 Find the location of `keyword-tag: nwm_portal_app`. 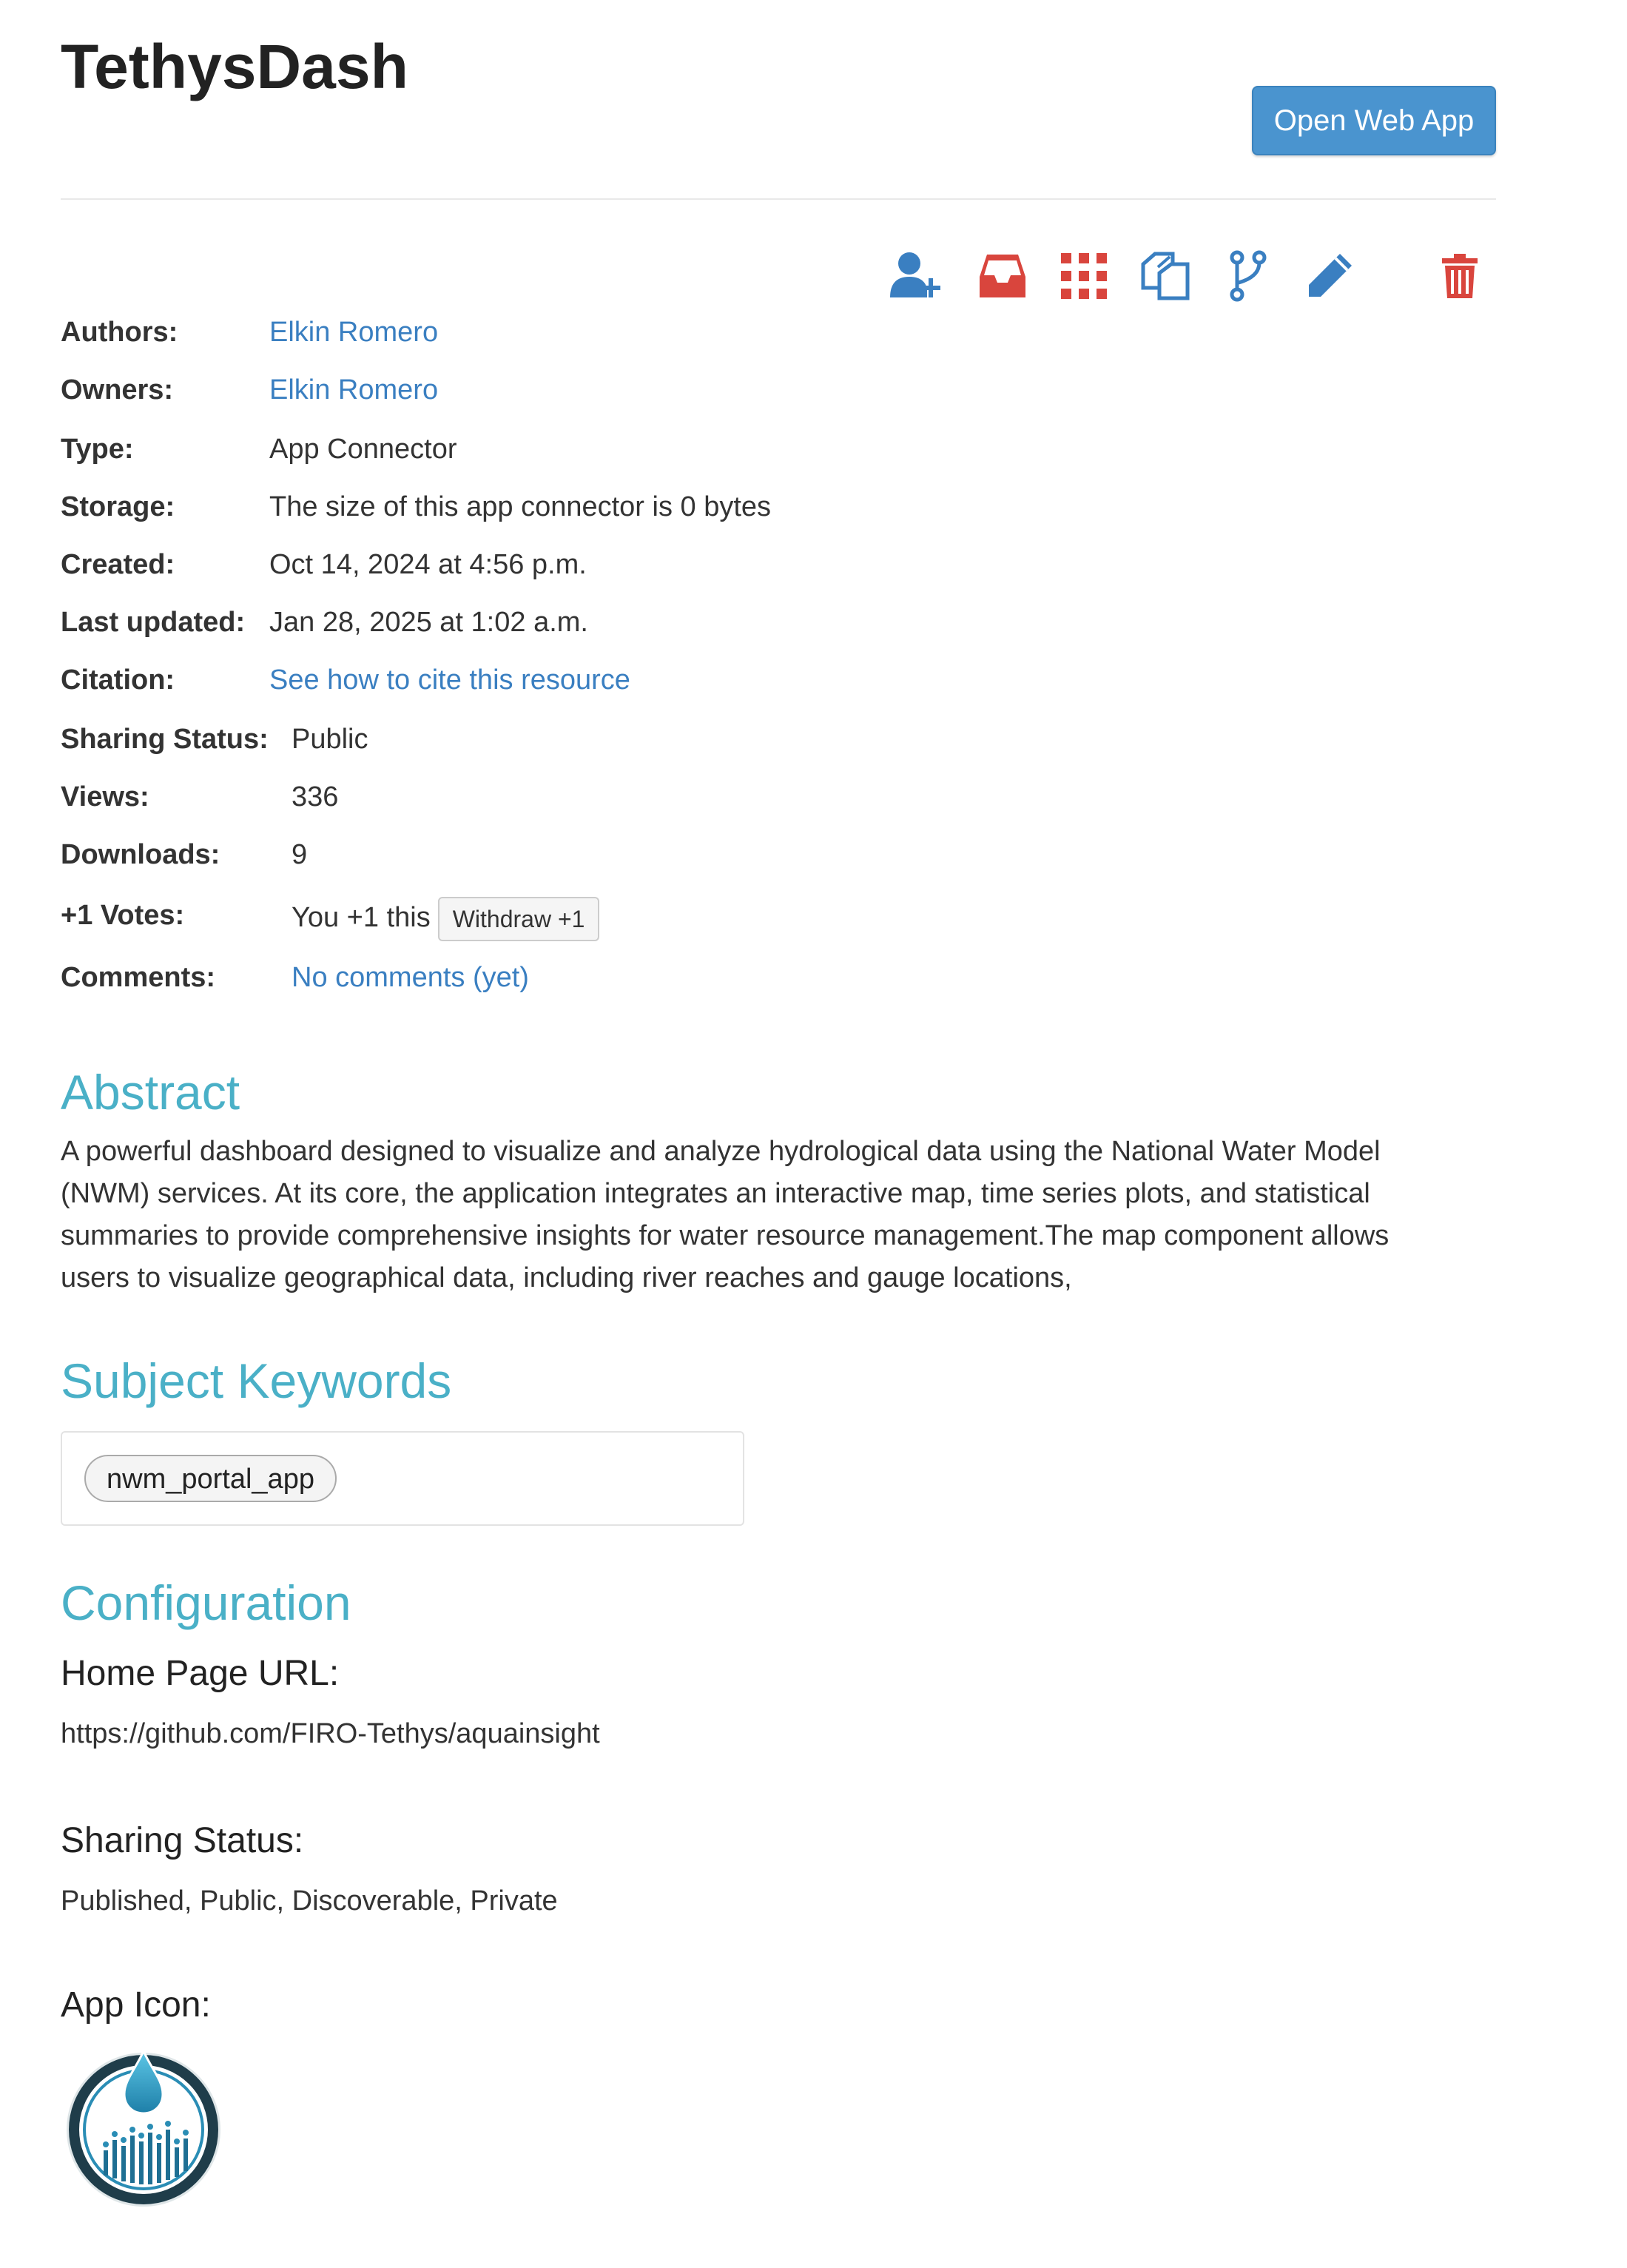

keyword-tag: nwm_portal_app is located at coordinates (210, 1478).